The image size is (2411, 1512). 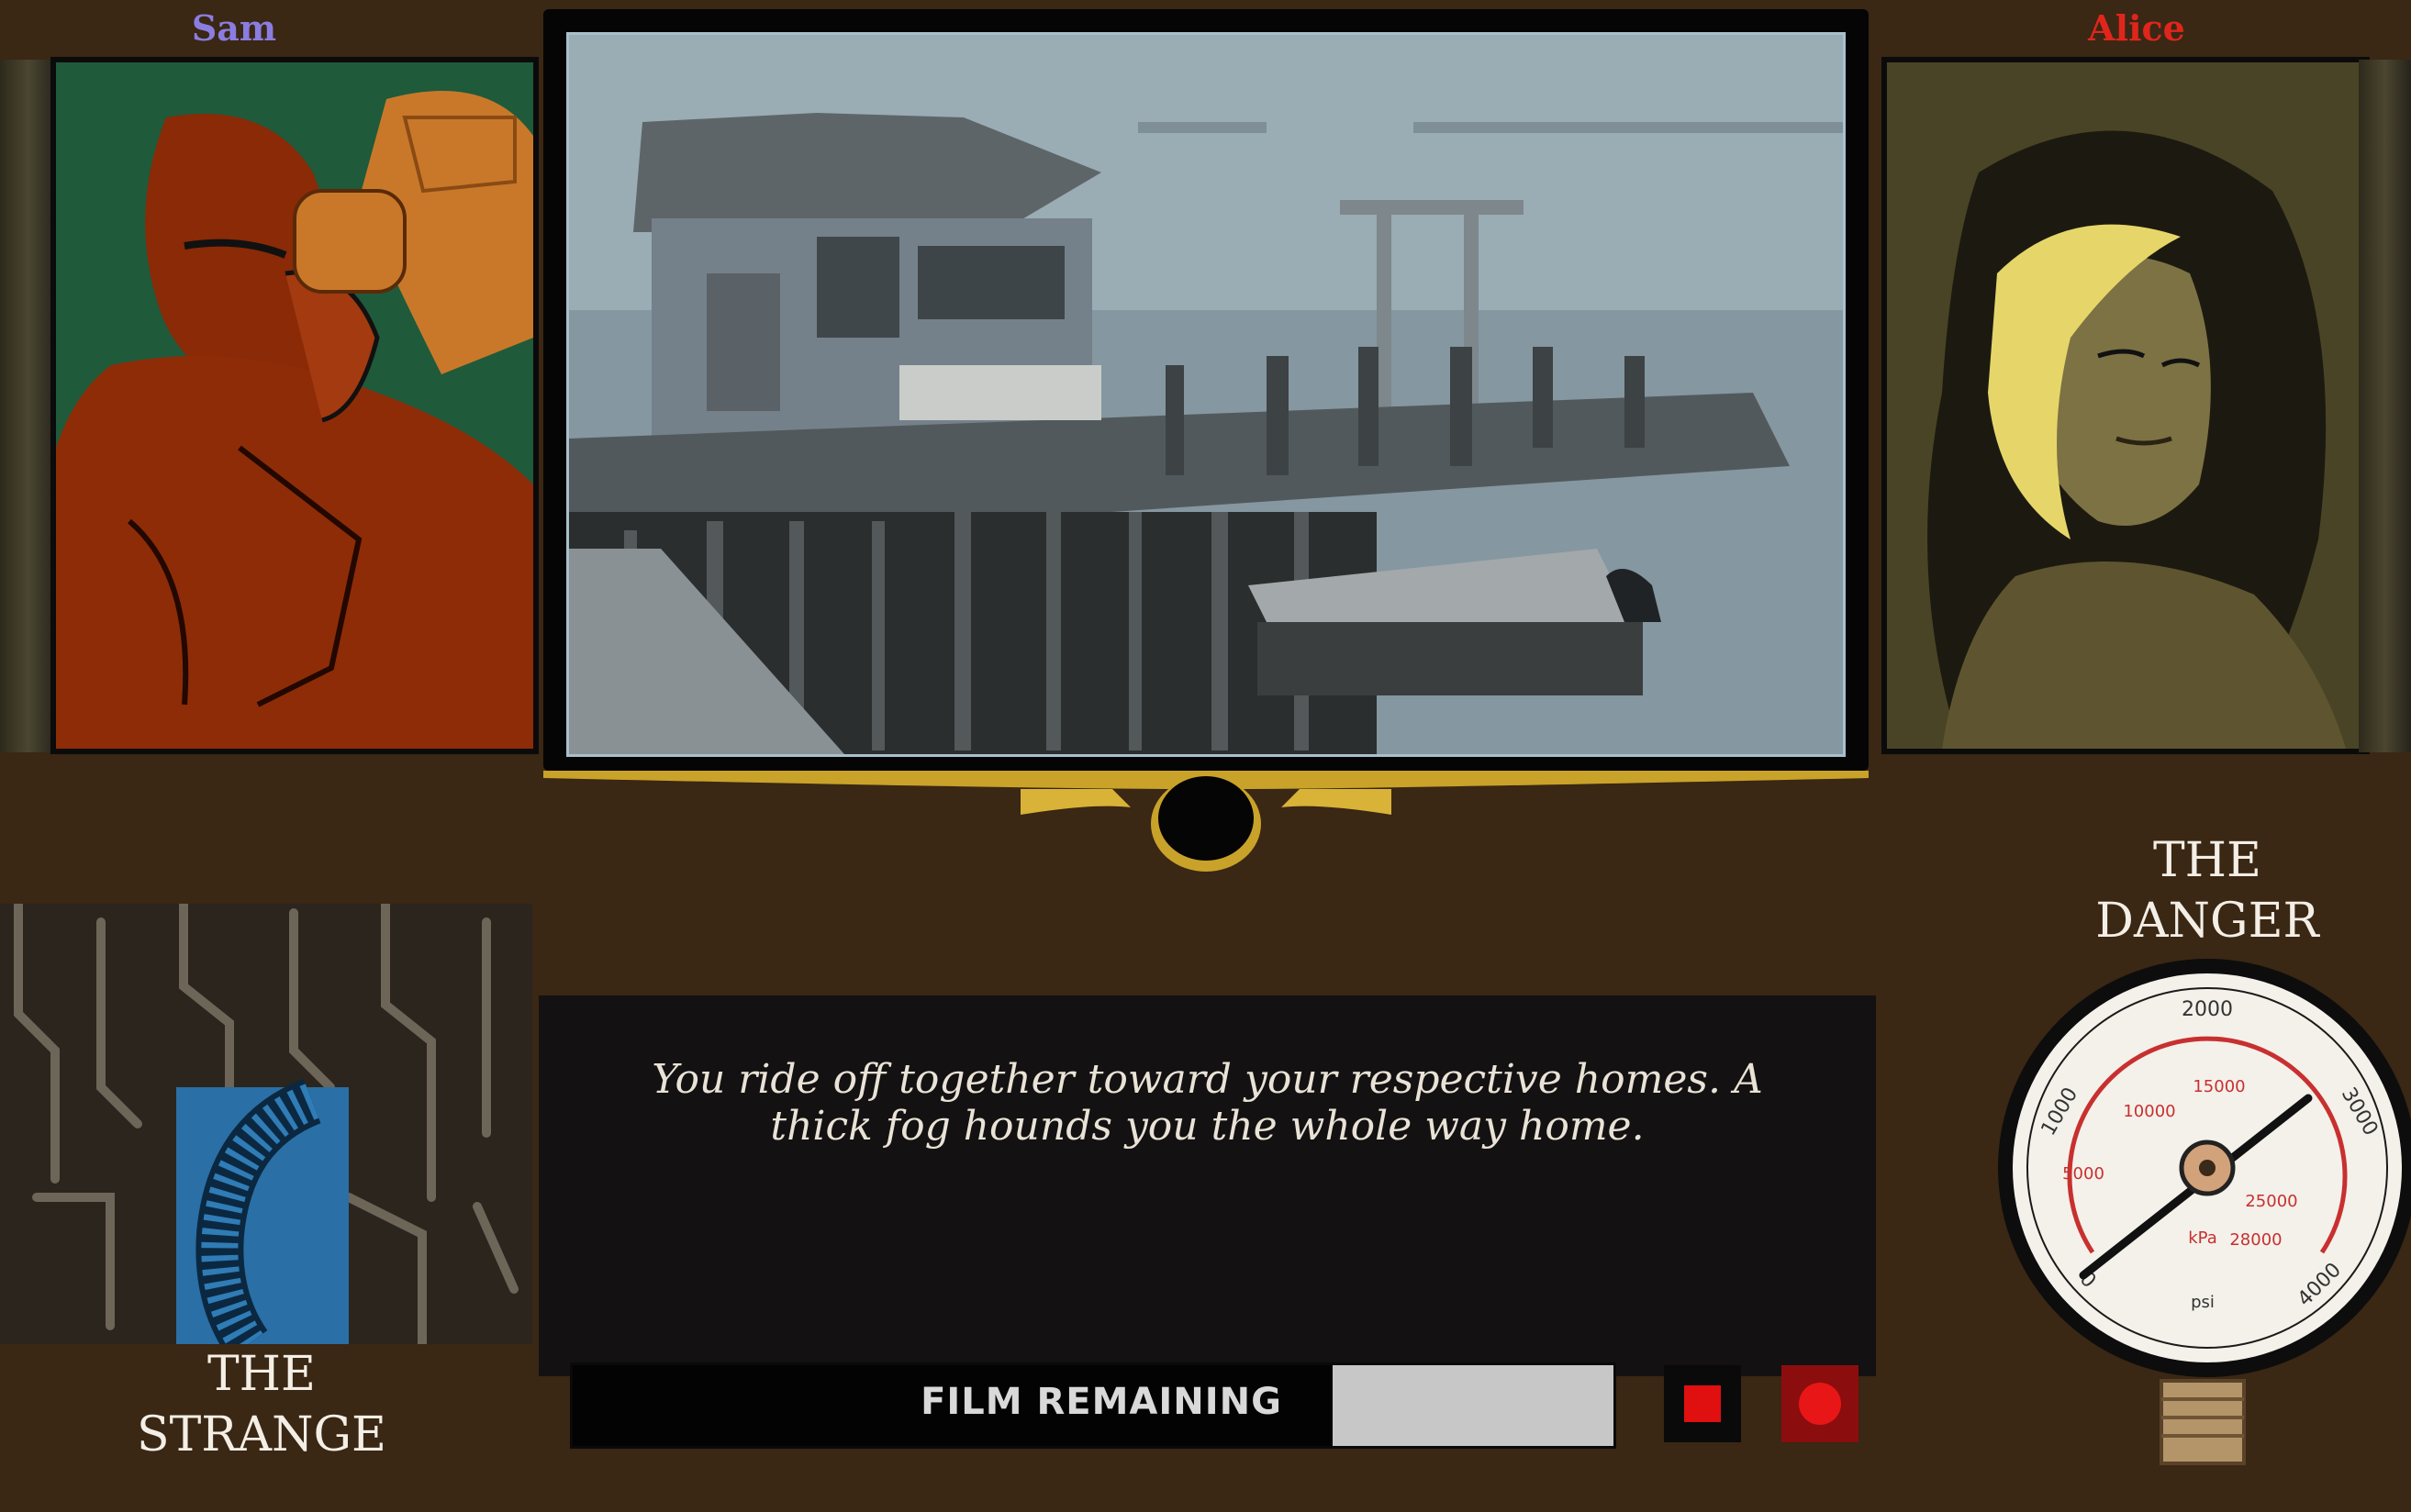 What do you see at coordinates (234, 28) in the screenshot?
I see `left-character-name: Sam` at bounding box center [234, 28].